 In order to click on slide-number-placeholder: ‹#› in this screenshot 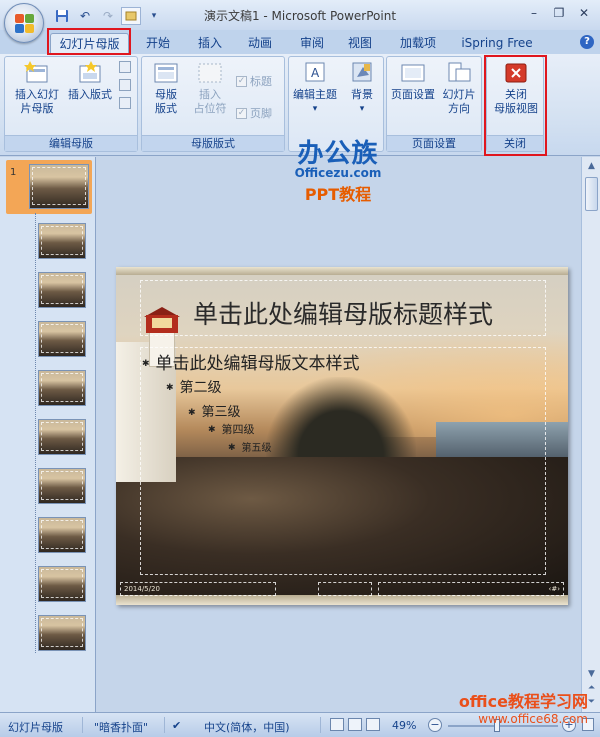, I will do `click(471, 589)`.